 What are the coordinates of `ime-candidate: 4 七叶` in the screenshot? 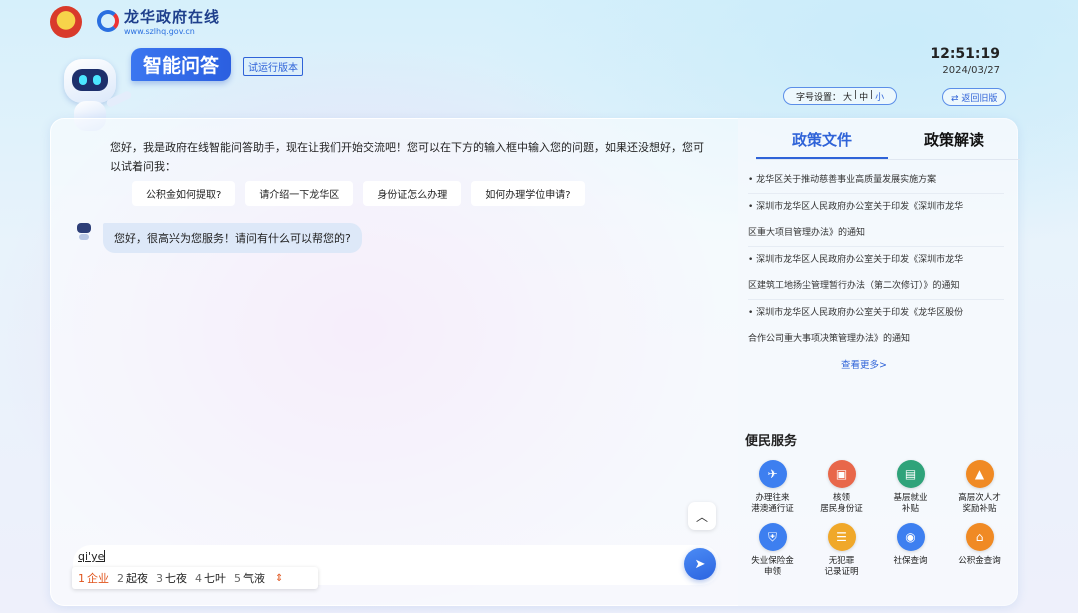 It's located at (210, 578).